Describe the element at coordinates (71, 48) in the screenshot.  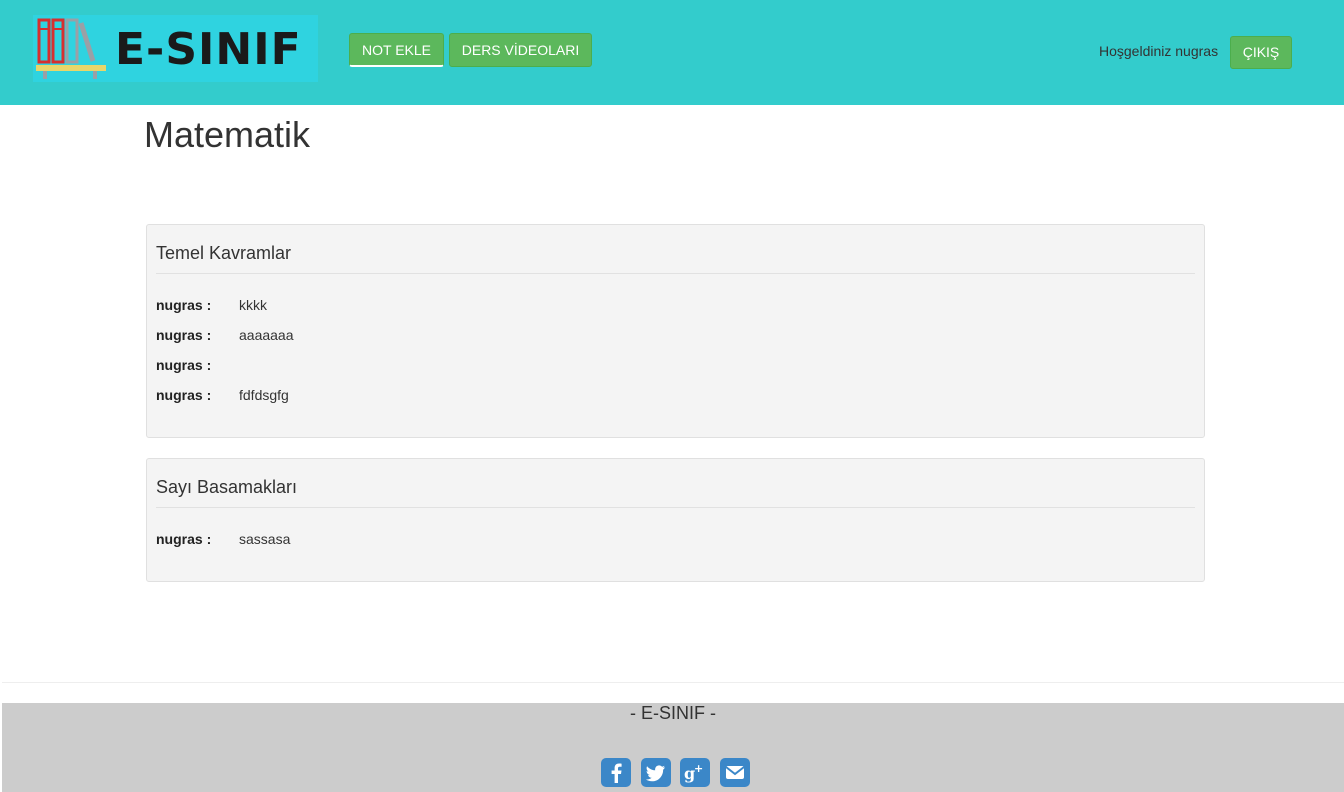
I see `bookshelf-logo-icon` at that location.